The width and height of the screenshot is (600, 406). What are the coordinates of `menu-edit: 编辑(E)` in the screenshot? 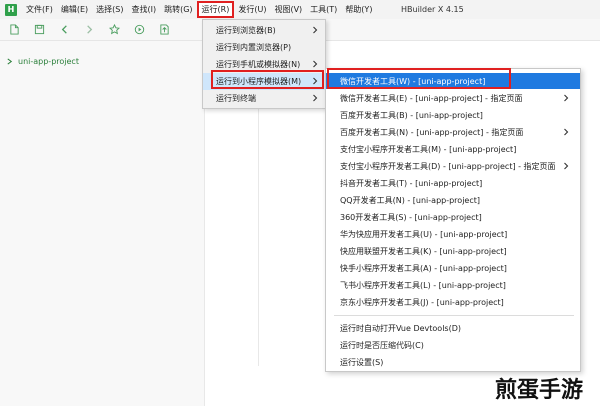 It's located at (74, 9).